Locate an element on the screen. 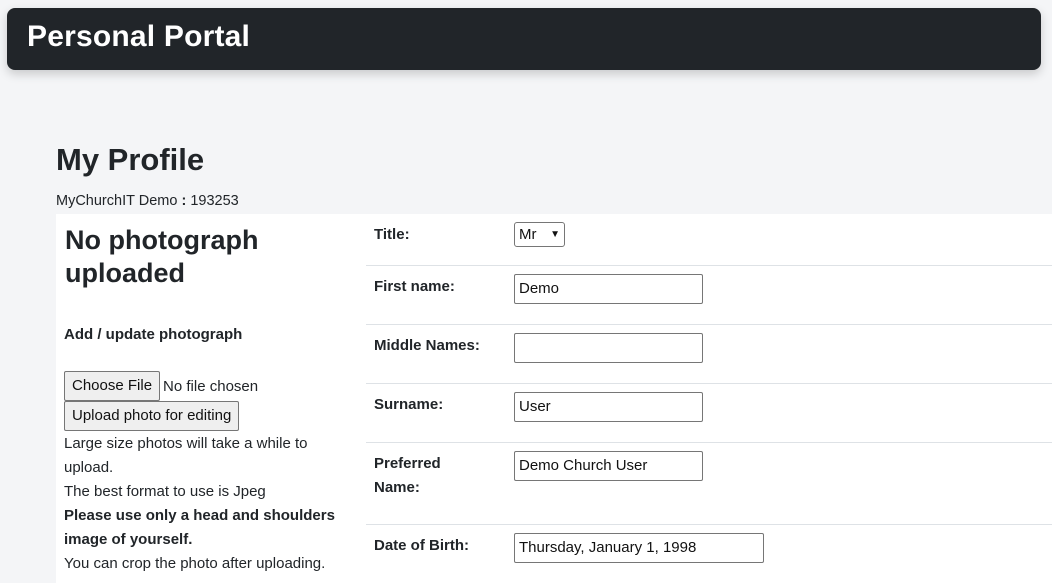 Image resolution: width=1052 pixels, height=583 pixels. note-crop: You can crop the photo after uploading. is located at coordinates (195, 563).